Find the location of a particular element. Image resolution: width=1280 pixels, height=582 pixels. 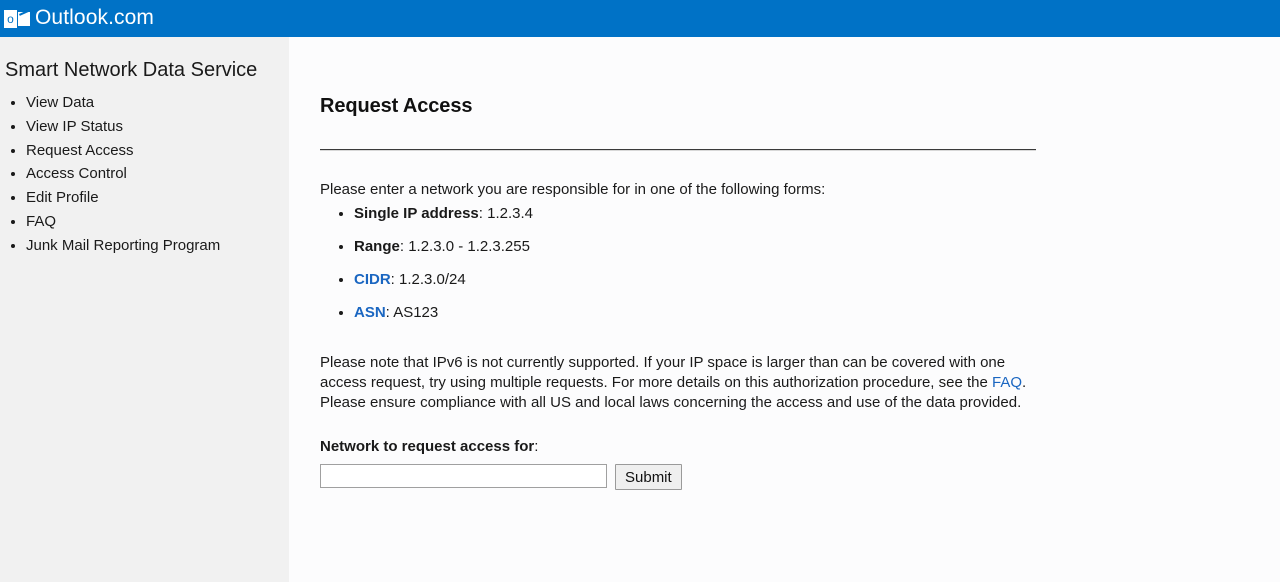

list-item: ASN: AS123 is located at coordinates (817, 313).